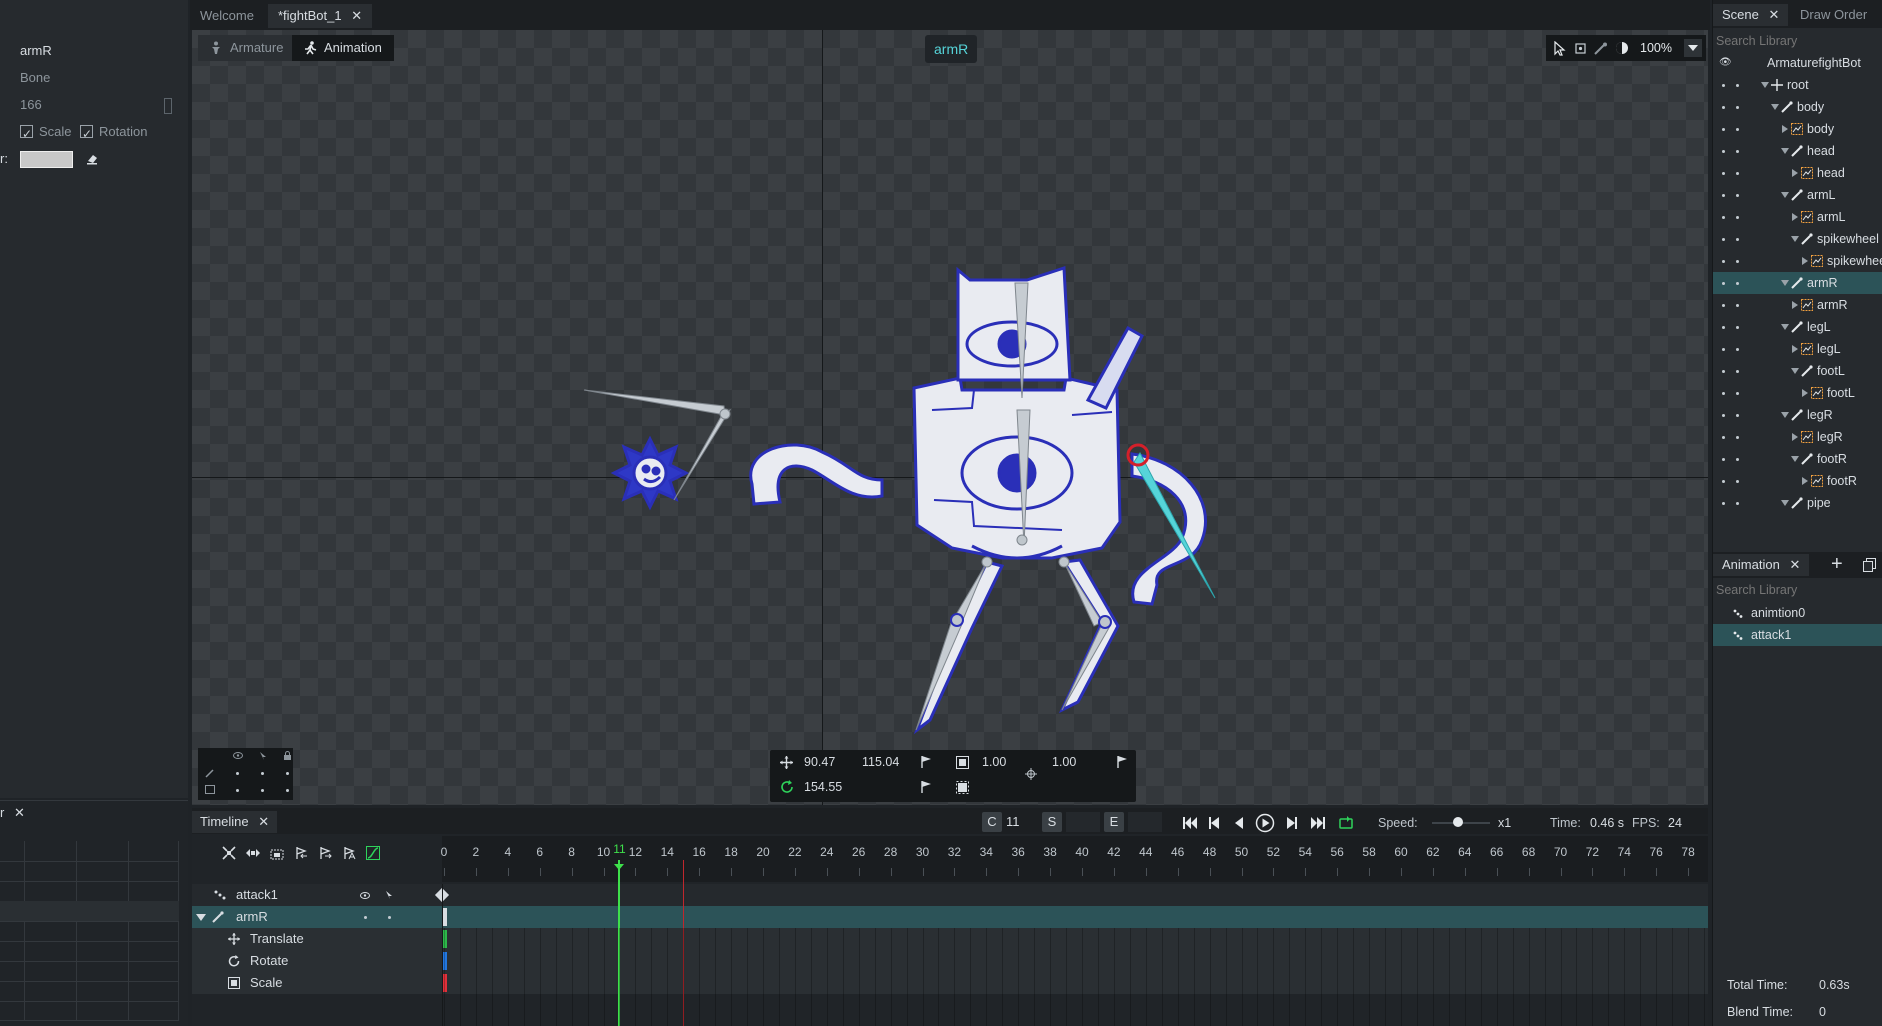 The image size is (1882, 1026). Describe the element at coordinates (168, 106) in the screenshot. I see `stepper-icon` at that location.